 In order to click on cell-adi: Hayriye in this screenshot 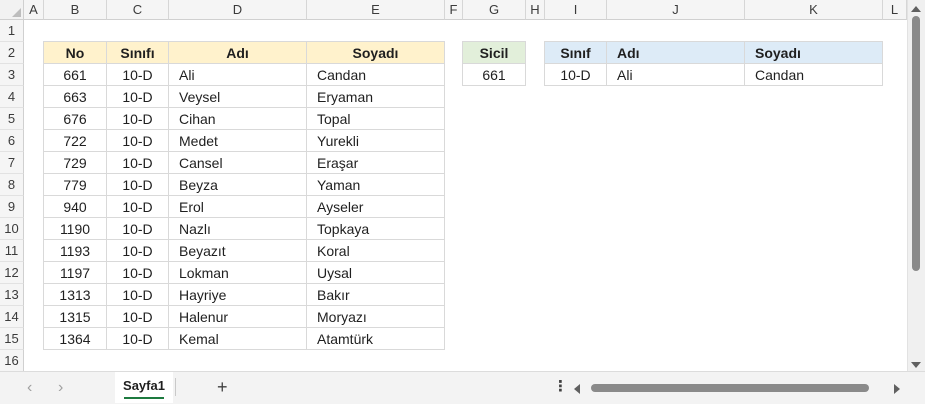, I will do `click(238, 295)`.